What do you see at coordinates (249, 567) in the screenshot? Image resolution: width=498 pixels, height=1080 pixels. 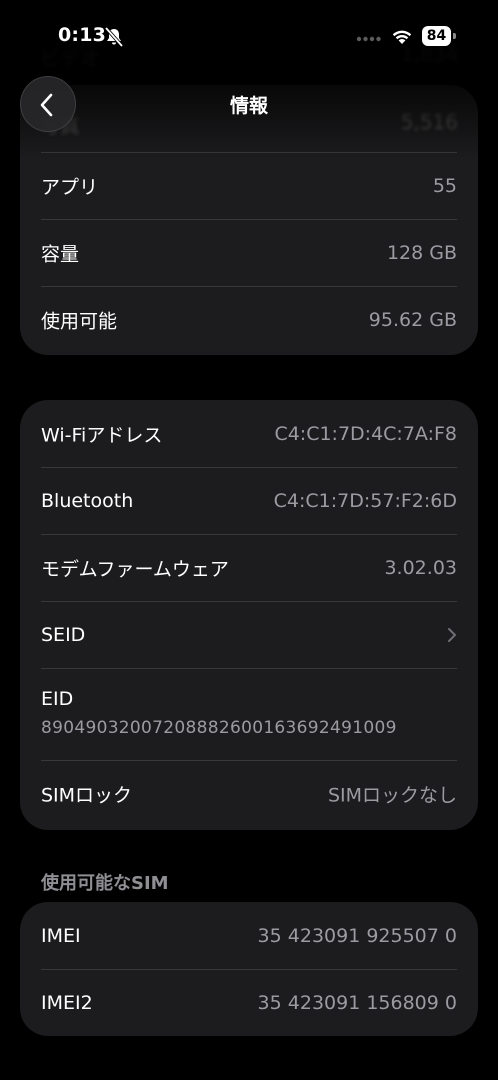 I see `row-modem-firmware: モデムファームウェア 3.02.03` at bounding box center [249, 567].